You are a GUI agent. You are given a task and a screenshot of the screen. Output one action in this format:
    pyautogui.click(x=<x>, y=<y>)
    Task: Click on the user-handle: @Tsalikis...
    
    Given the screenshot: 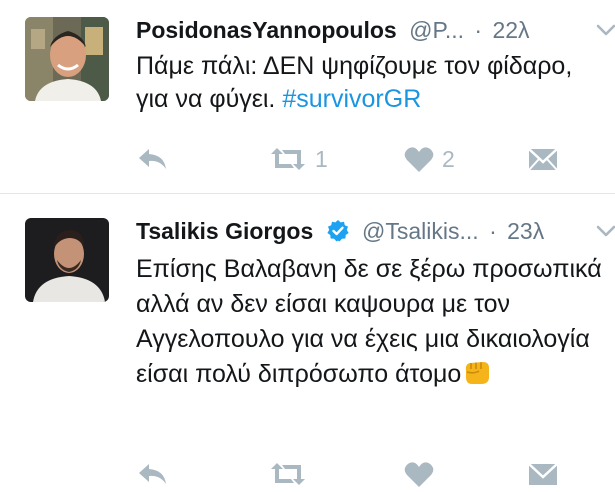 What is the action you would take?
    pyautogui.click(x=420, y=231)
    